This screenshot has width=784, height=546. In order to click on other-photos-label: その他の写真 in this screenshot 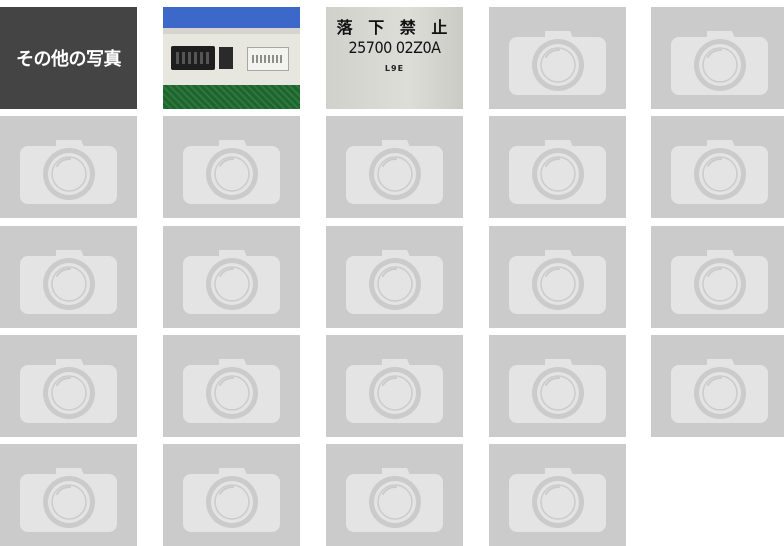, I will do `click(69, 59)`.